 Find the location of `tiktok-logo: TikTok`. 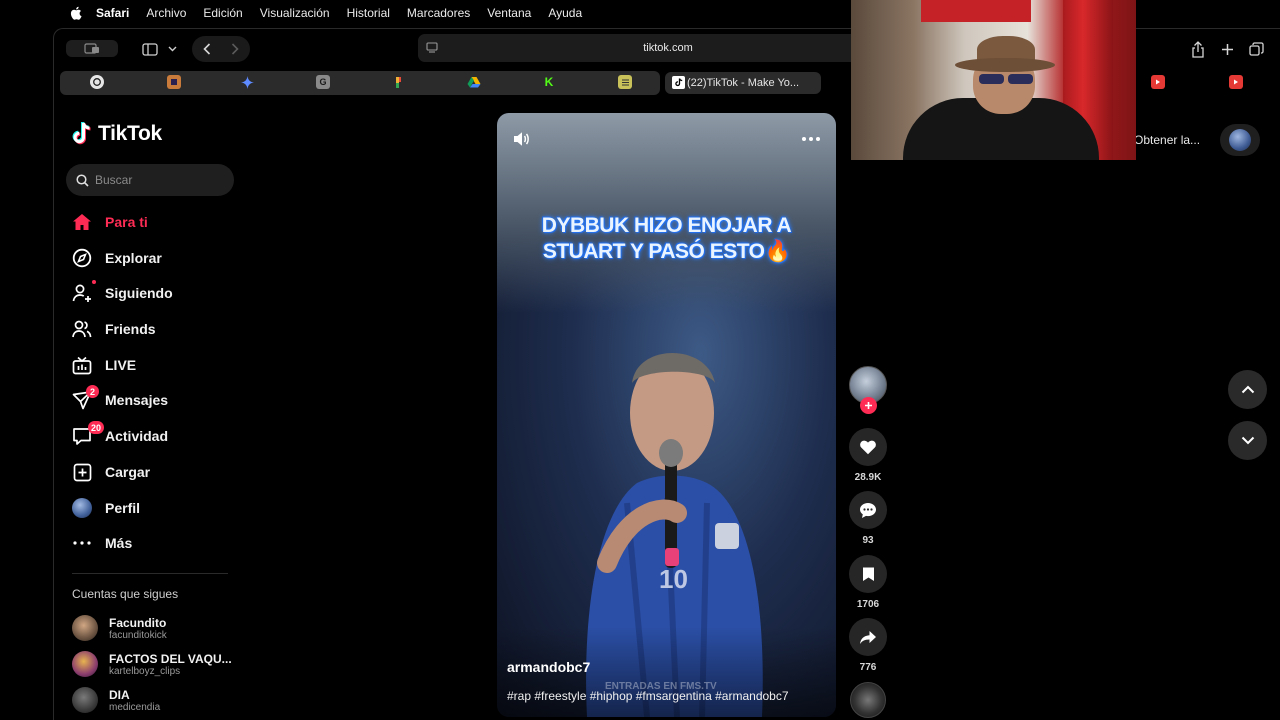

tiktok-logo: TikTok is located at coordinates (117, 134).